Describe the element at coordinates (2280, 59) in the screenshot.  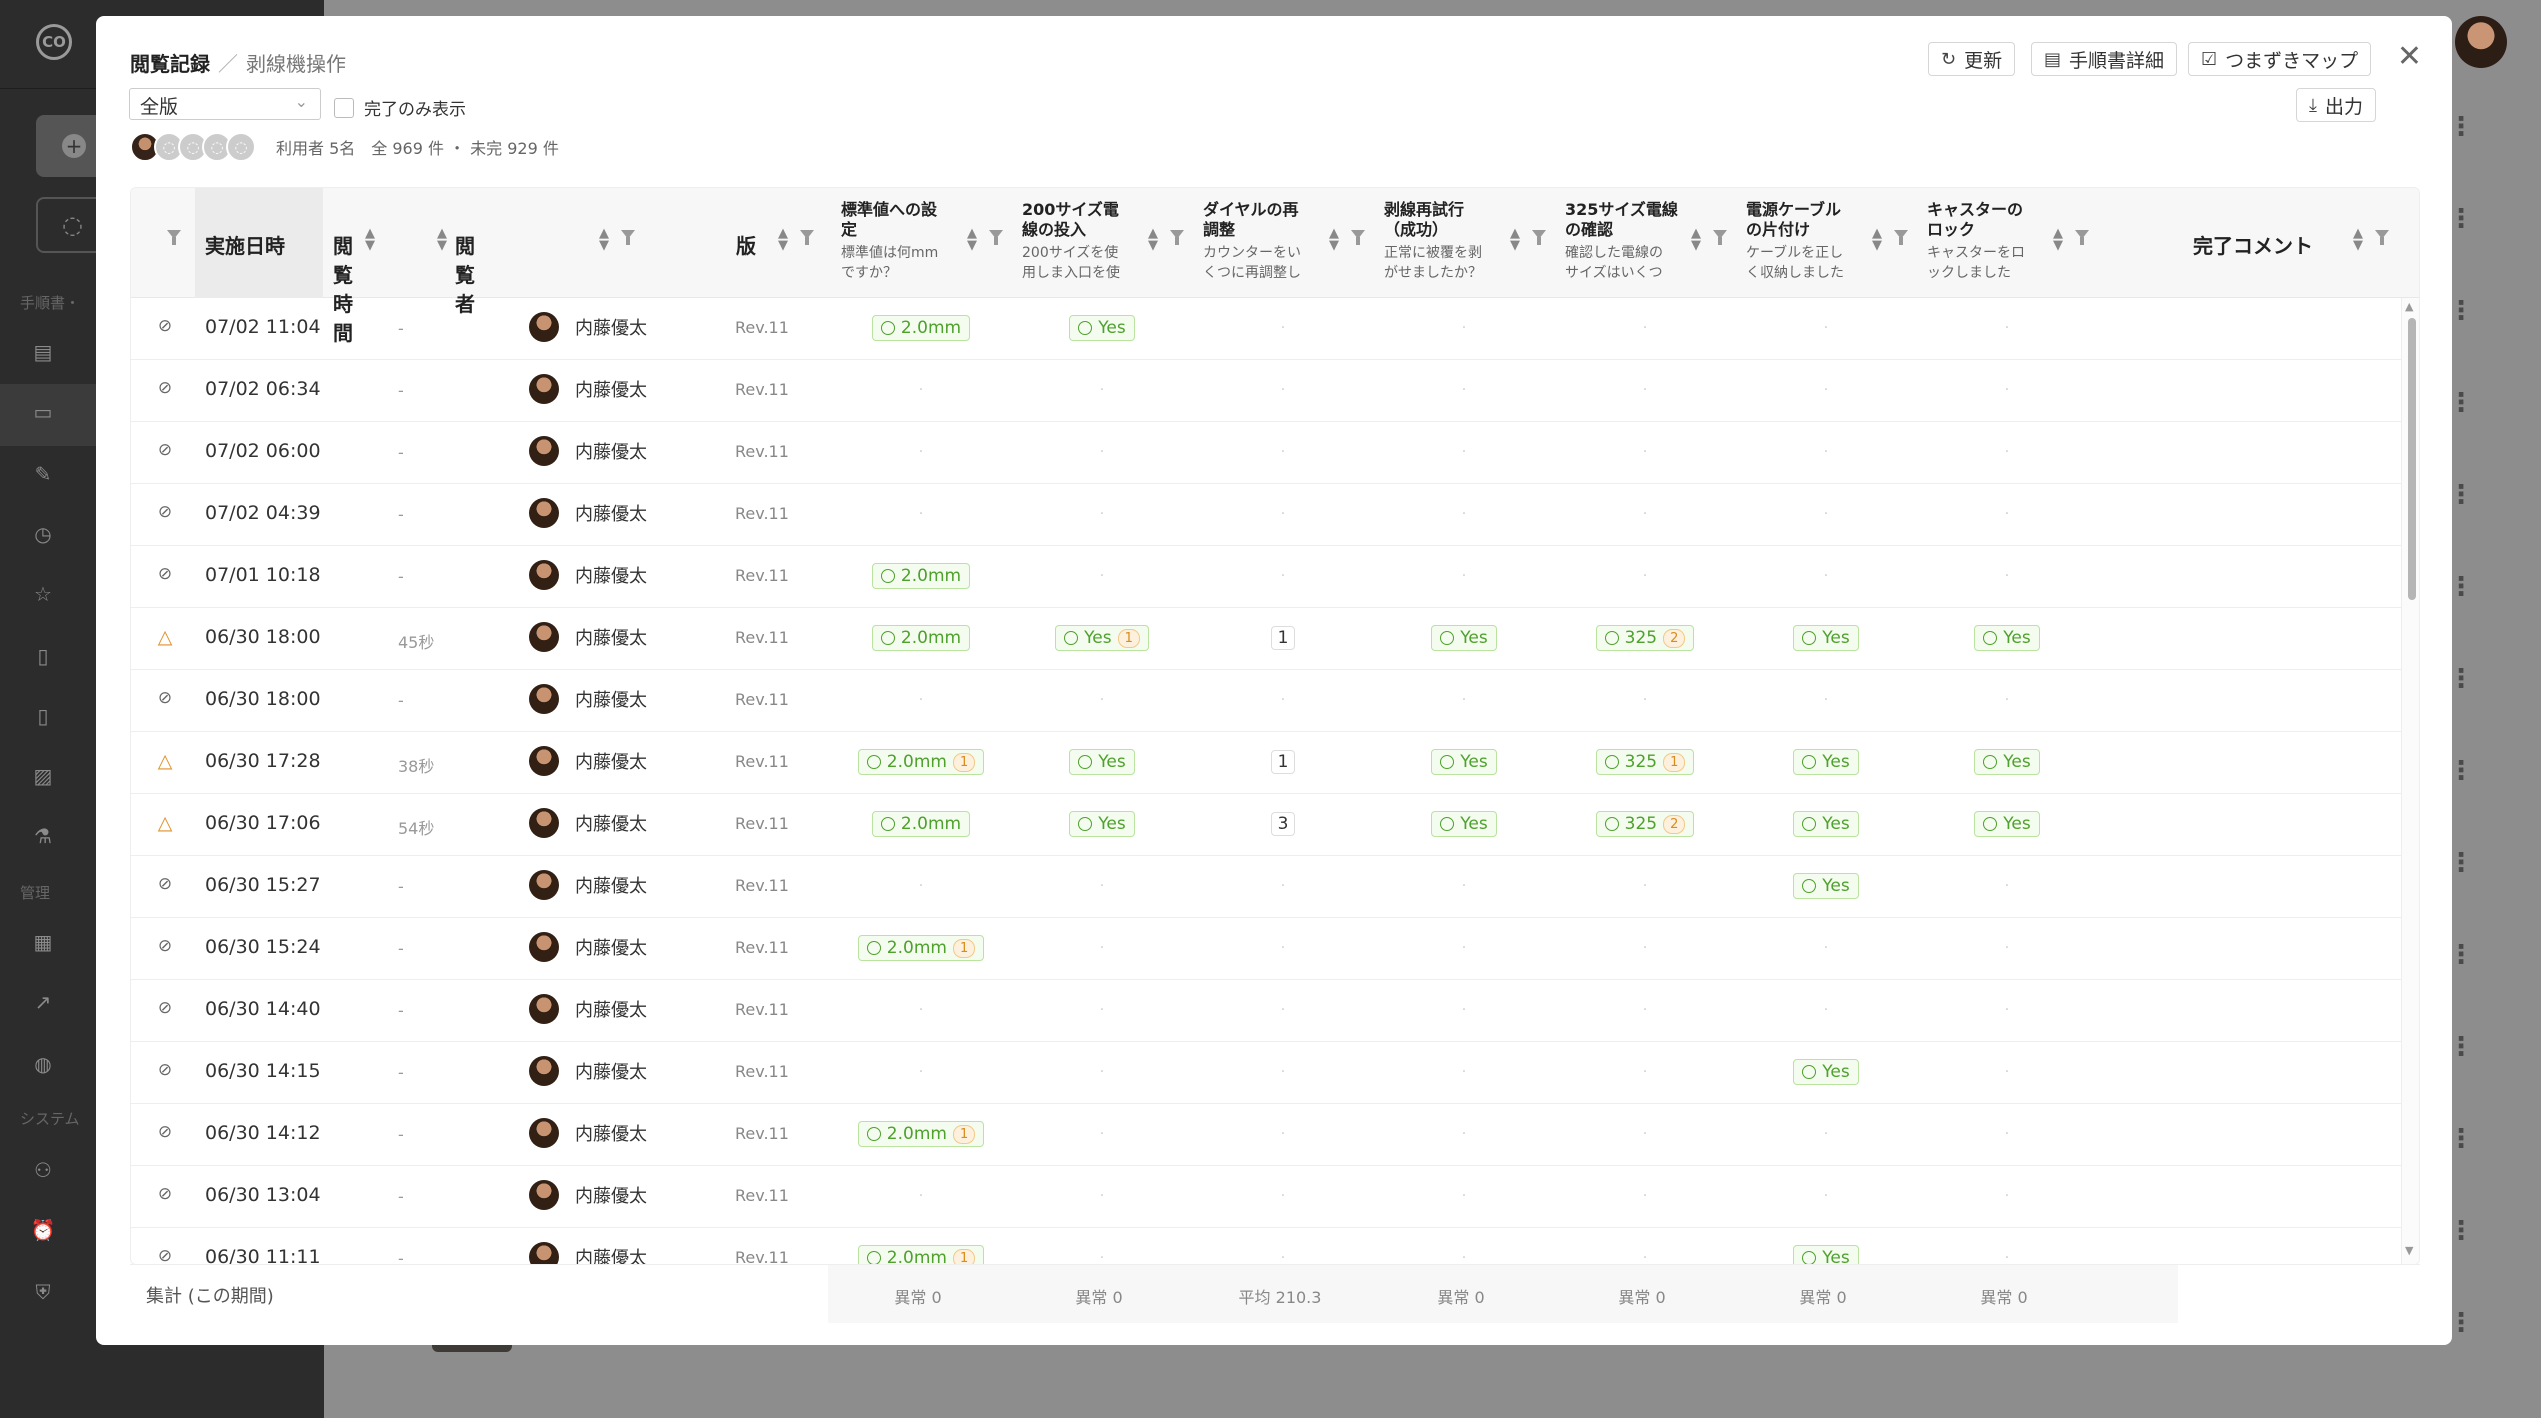
I see `stumble-map-button: ☑ つまずきマップ` at that location.